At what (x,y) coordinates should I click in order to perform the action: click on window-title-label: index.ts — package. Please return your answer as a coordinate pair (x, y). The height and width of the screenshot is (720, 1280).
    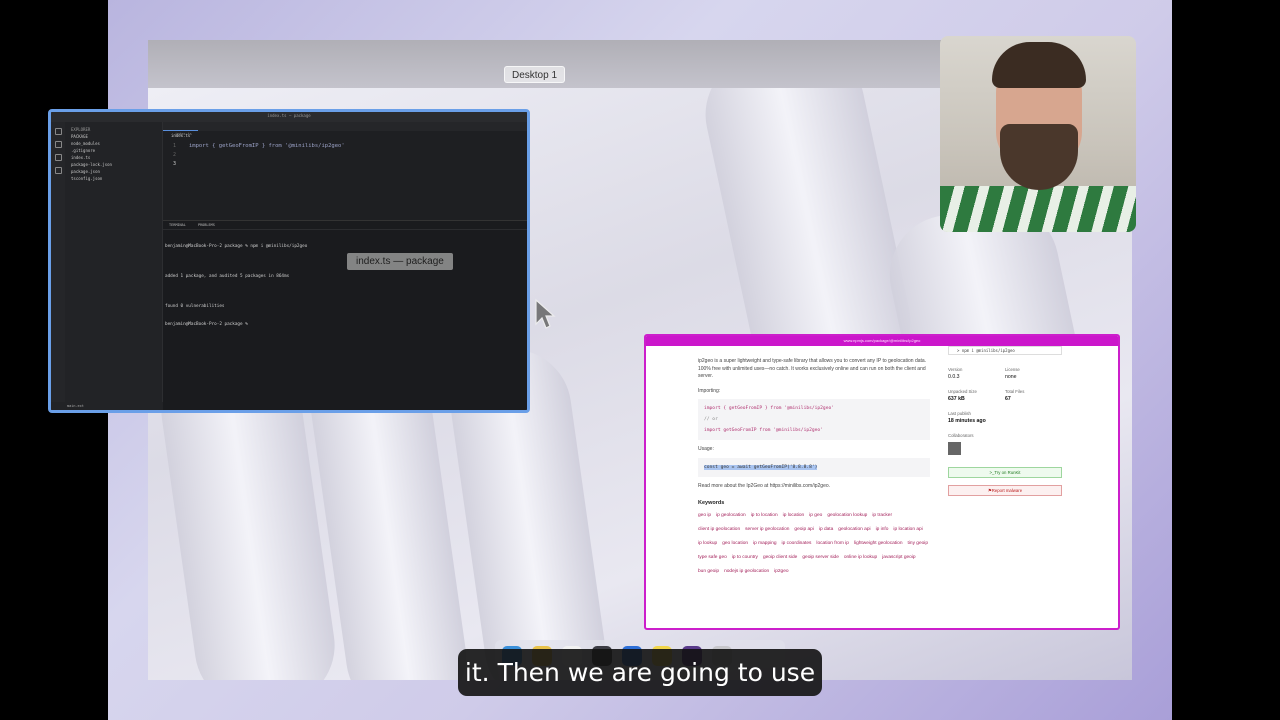
    Looking at the image, I should click on (400, 261).